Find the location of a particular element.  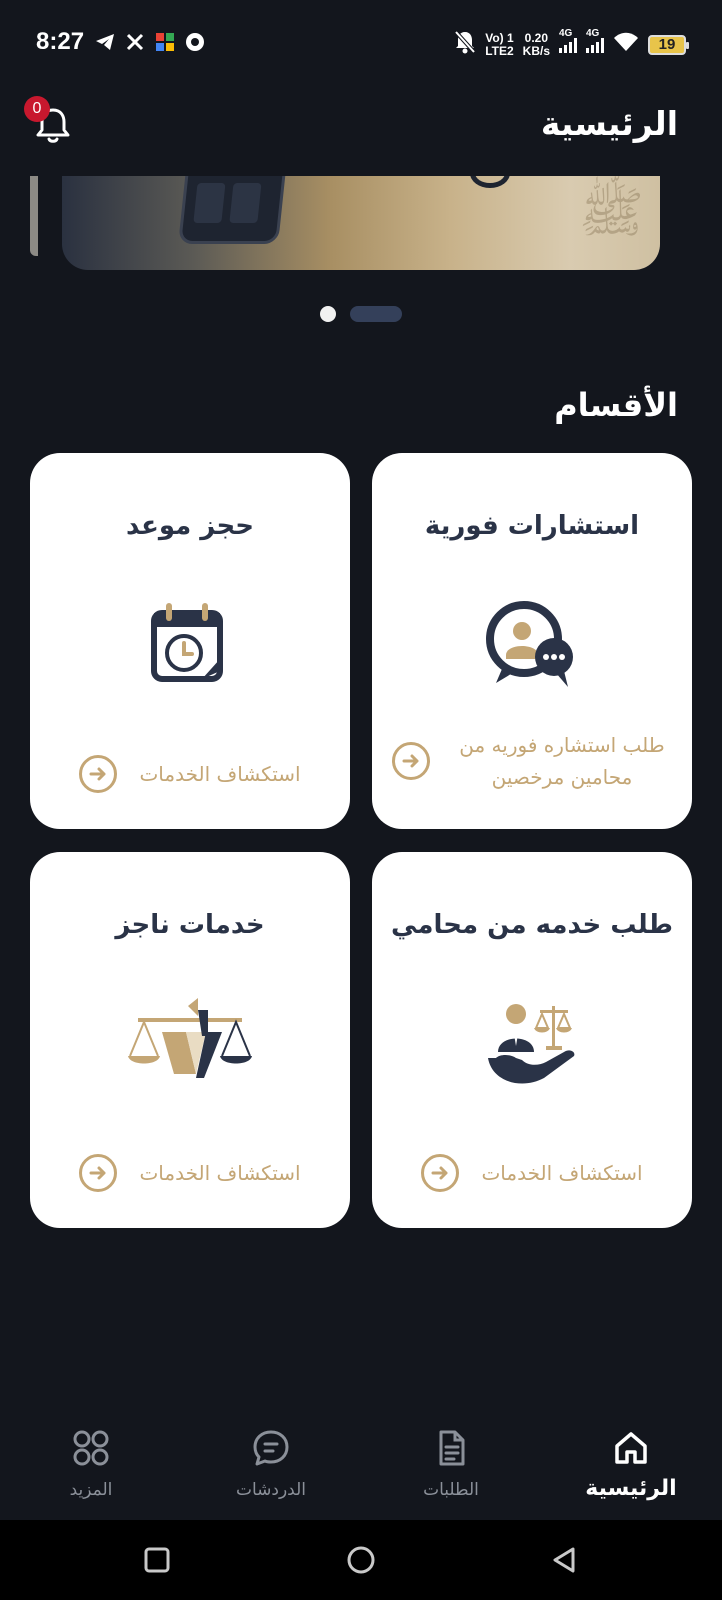

card-book-appointment: حجز موعد استكشاف الخدمات is located at coordinates (190, 641).